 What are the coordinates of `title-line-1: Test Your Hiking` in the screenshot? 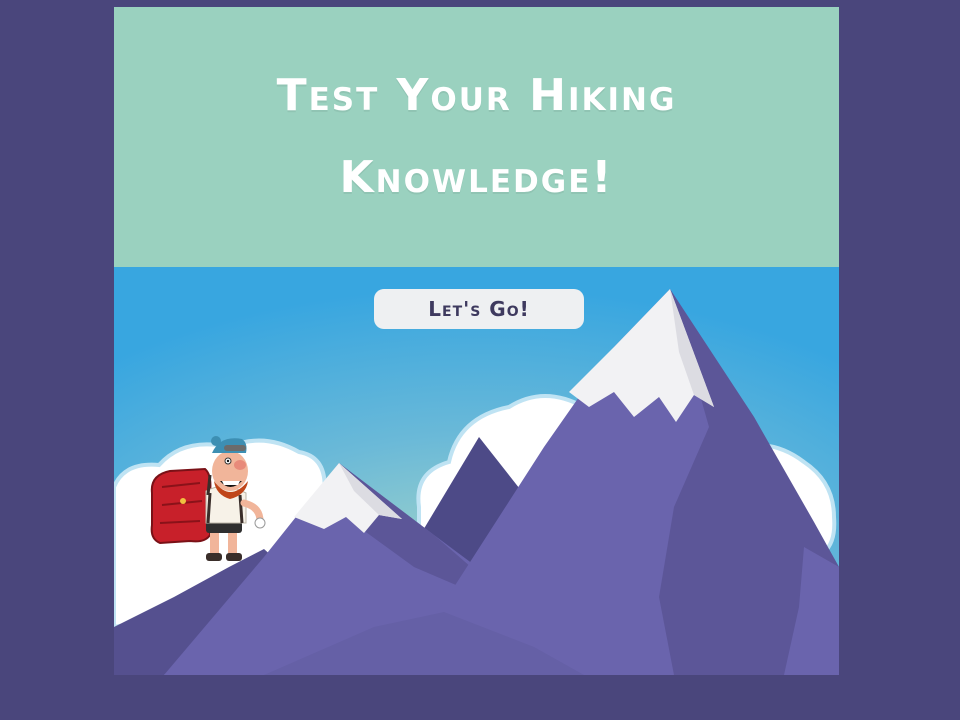 It's located at (476, 95).